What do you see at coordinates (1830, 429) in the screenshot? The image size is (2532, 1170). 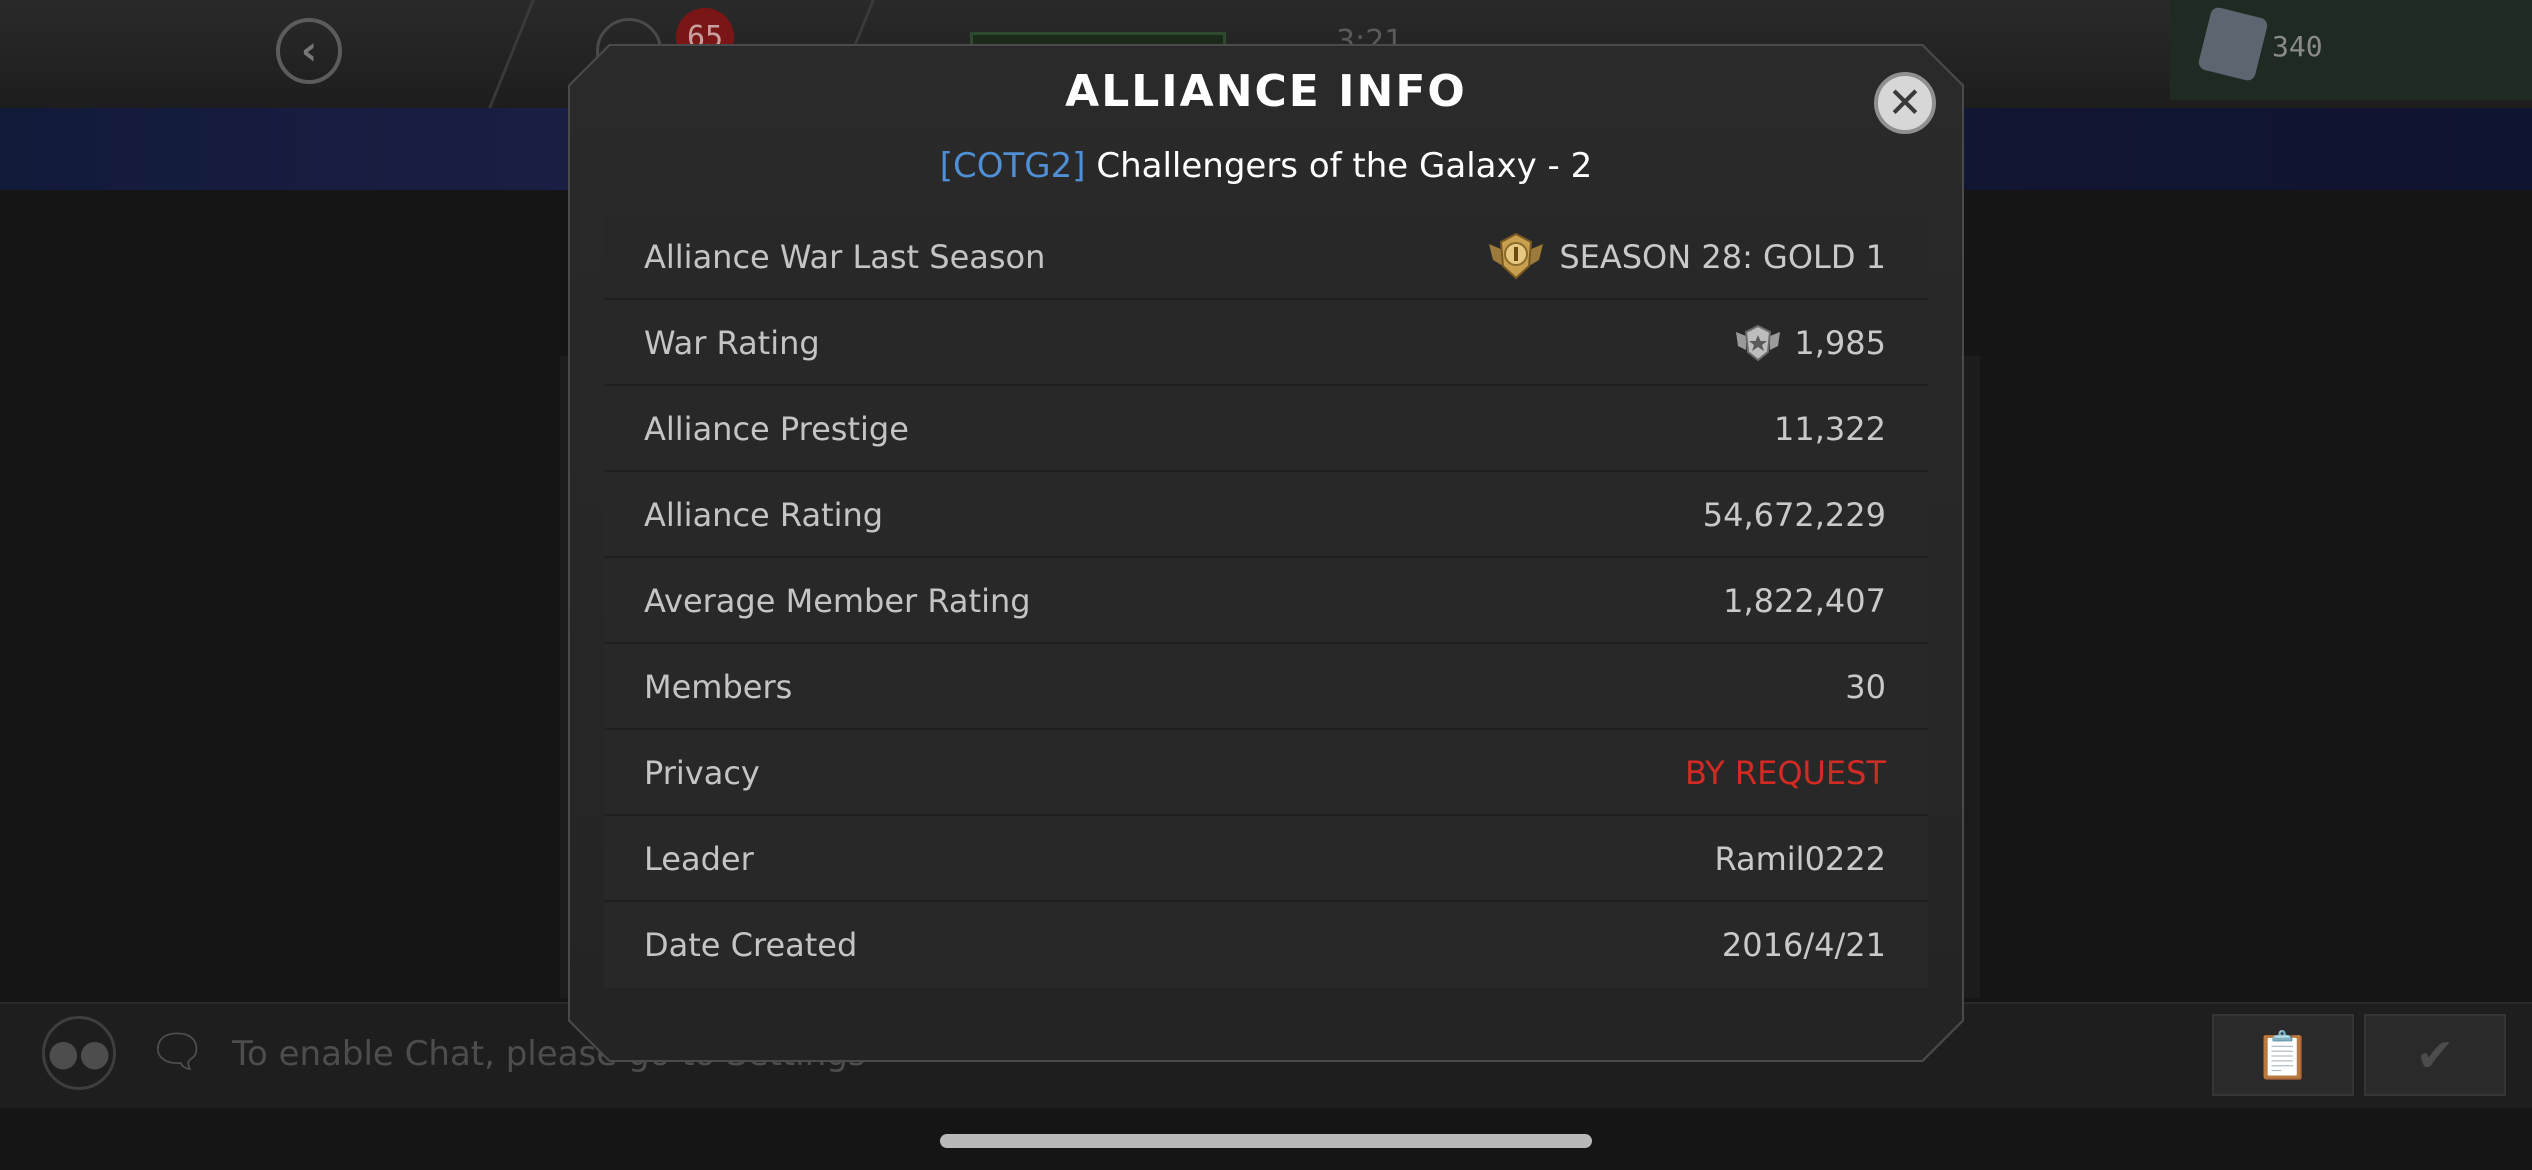 I see `prestige-value: 11,322` at bounding box center [1830, 429].